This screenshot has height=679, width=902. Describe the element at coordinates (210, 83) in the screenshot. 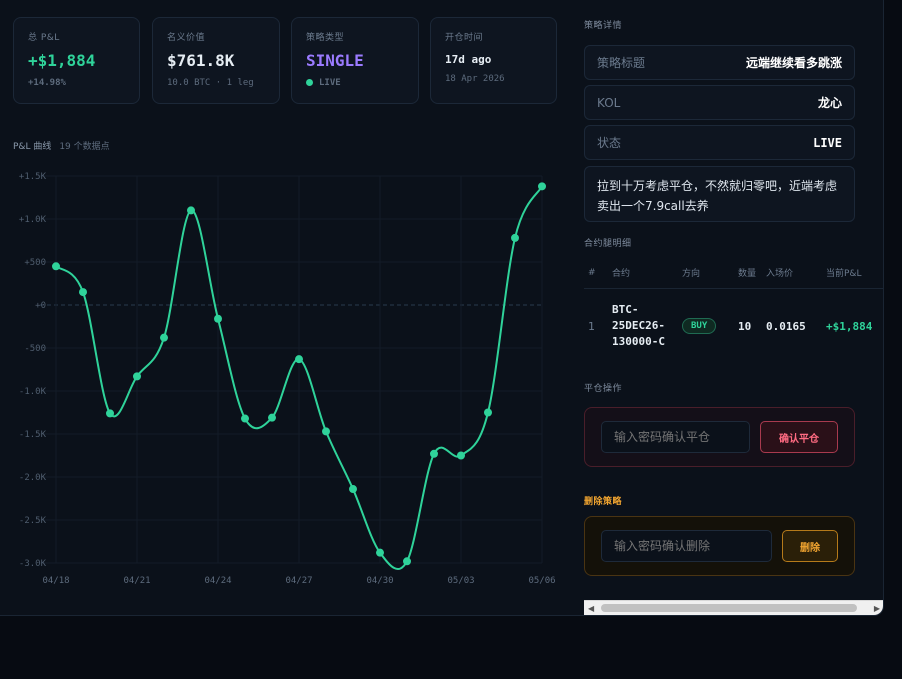

I see `notional-sub: 10.0 BTC · 1 leg` at that location.